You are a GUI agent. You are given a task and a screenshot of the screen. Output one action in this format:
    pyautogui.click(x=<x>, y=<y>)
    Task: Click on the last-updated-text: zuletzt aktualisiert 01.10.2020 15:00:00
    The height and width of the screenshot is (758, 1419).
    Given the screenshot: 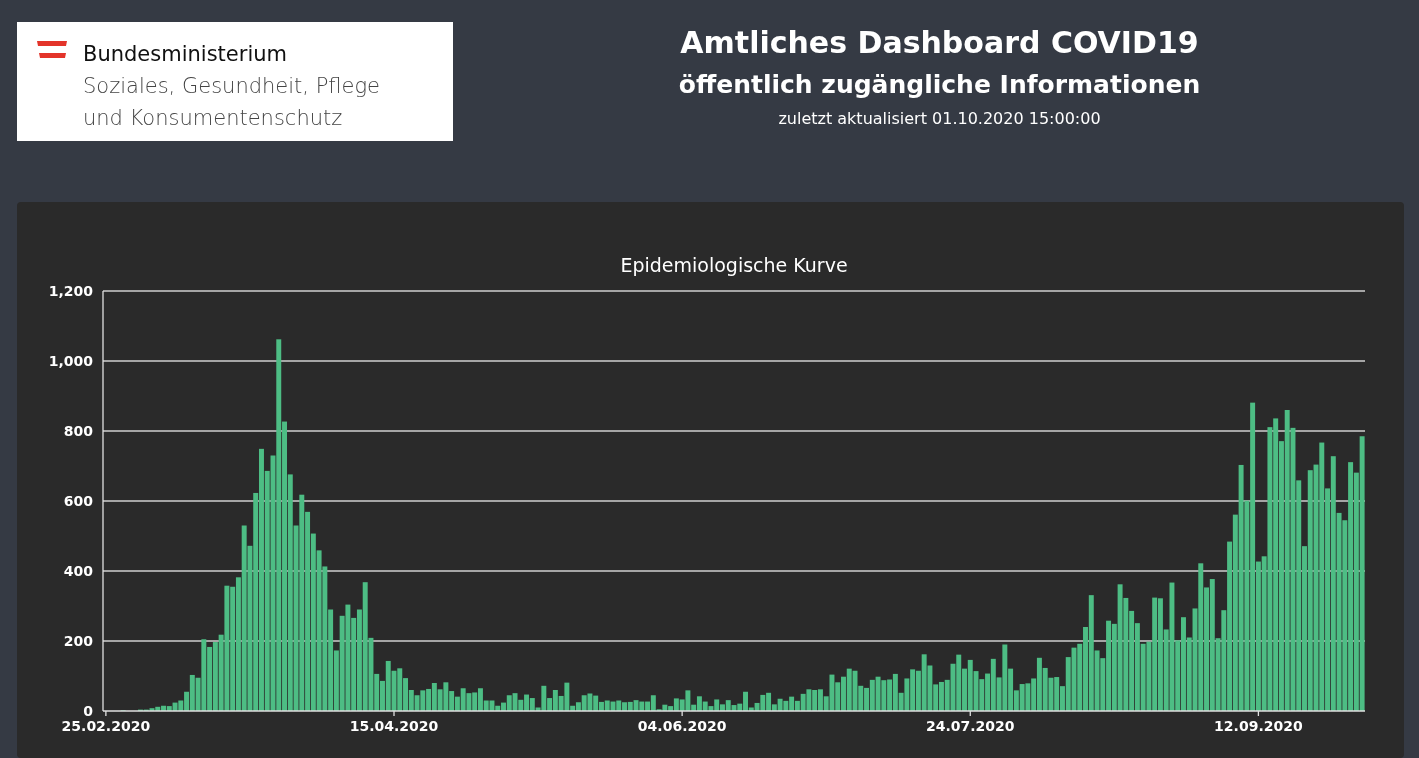 What is the action you would take?
    pyautogui.click(x=939, y=118)
    